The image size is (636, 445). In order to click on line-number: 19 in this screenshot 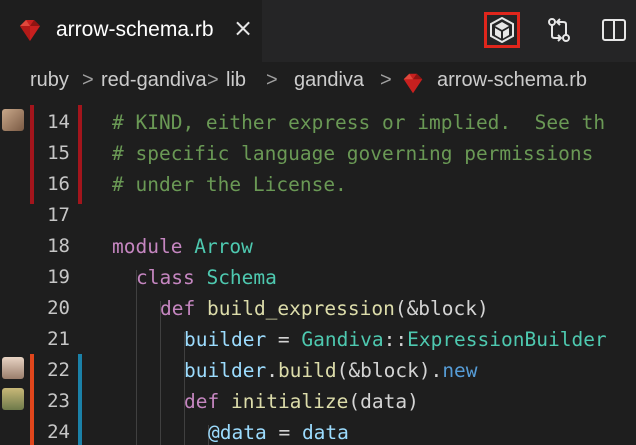, I will do `click(58, 277)`.